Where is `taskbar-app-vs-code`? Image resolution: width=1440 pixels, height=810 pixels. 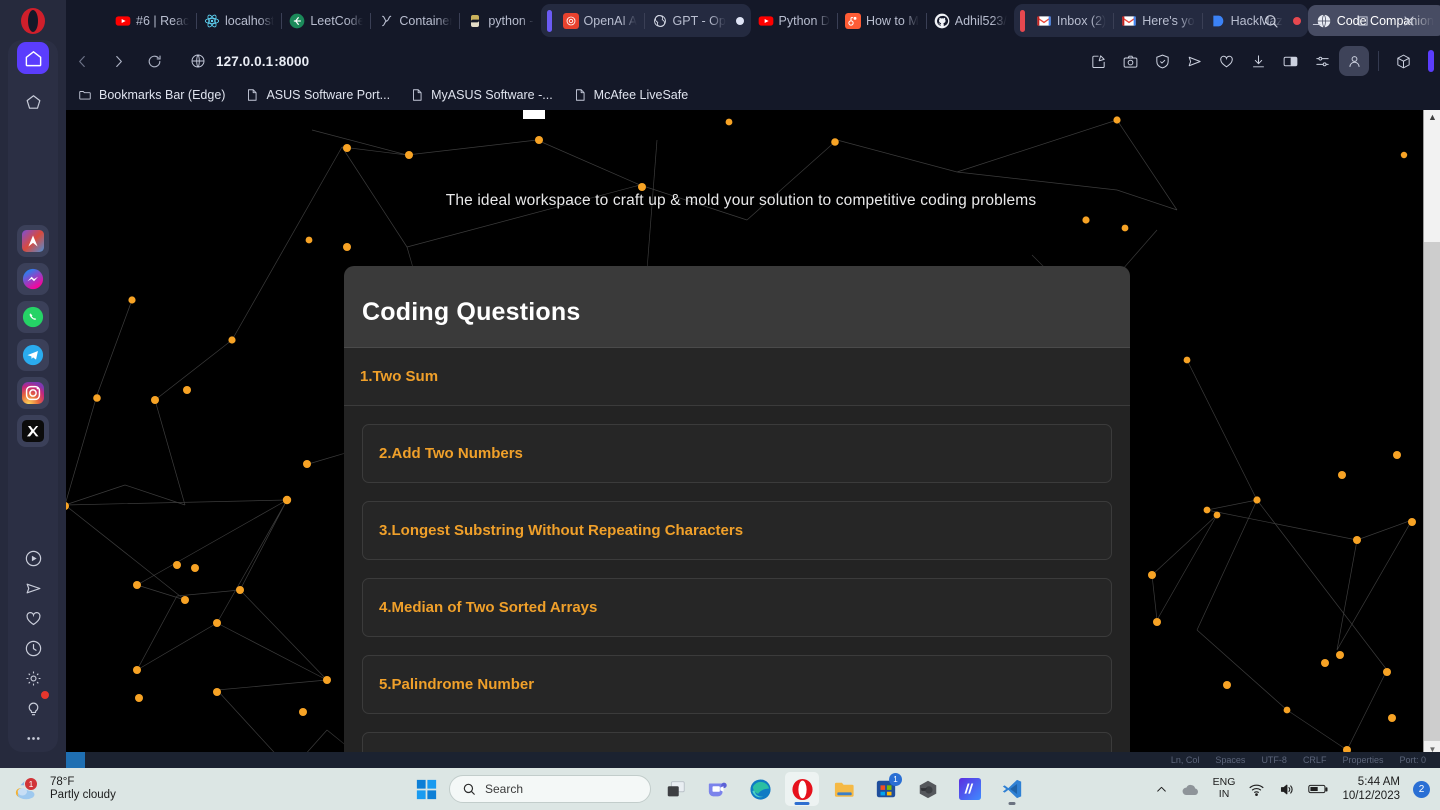 taskbar-app-vs-code is located at coordinates (1012, 789).